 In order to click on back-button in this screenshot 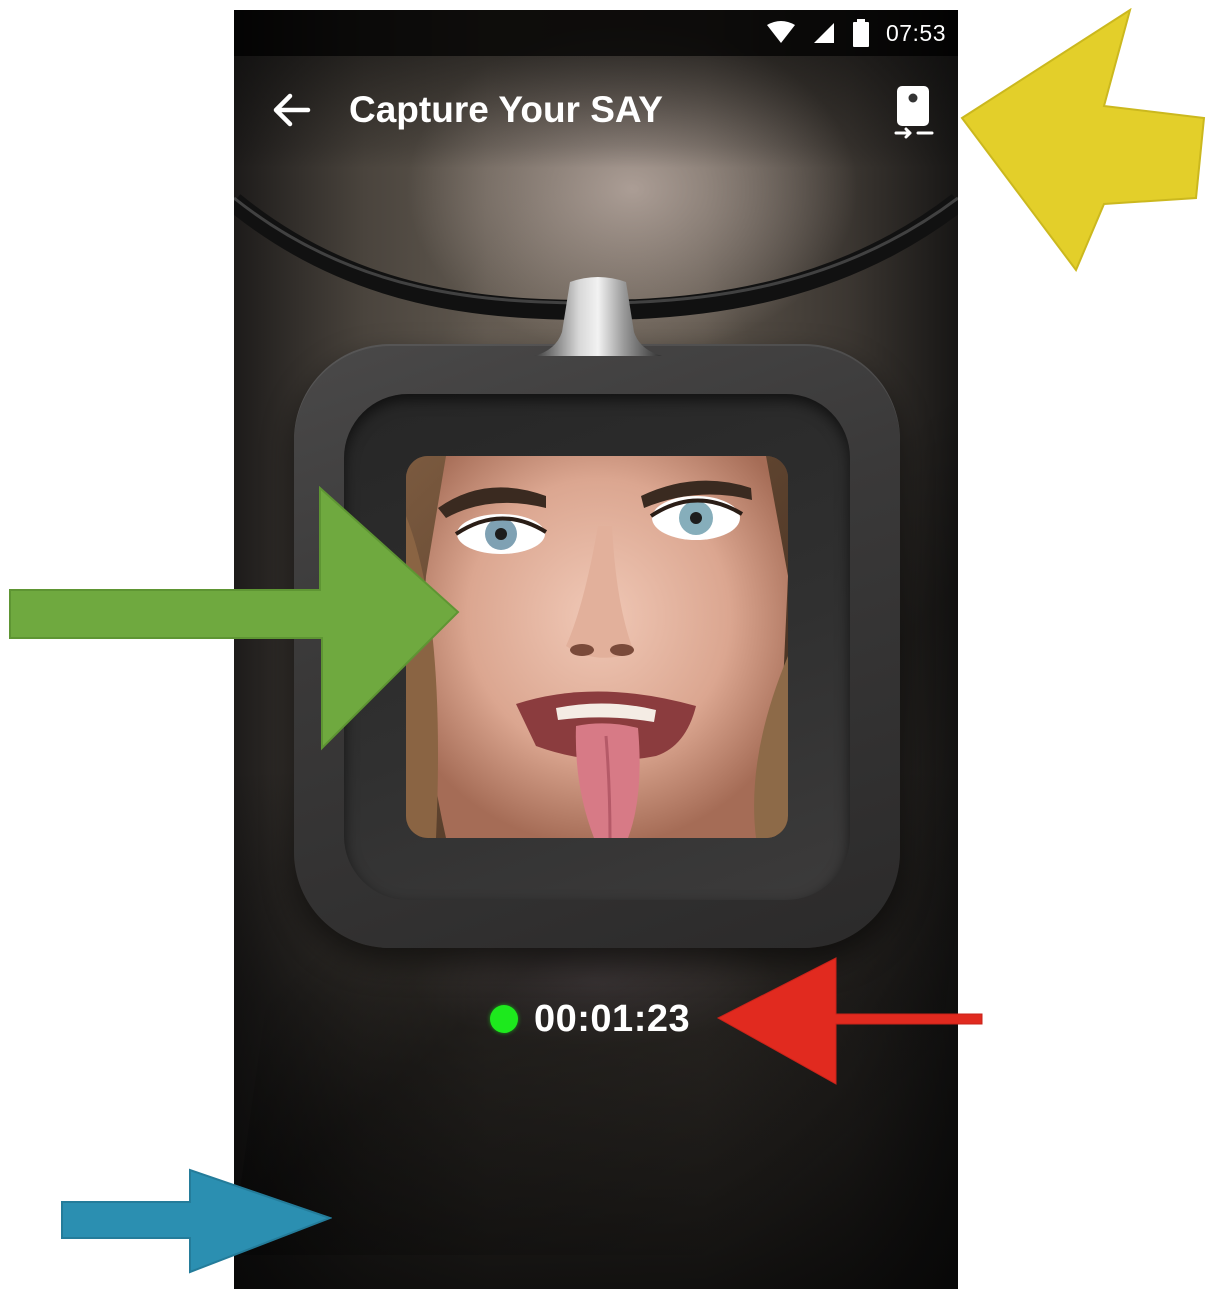, I will do `click(292, 110)`.